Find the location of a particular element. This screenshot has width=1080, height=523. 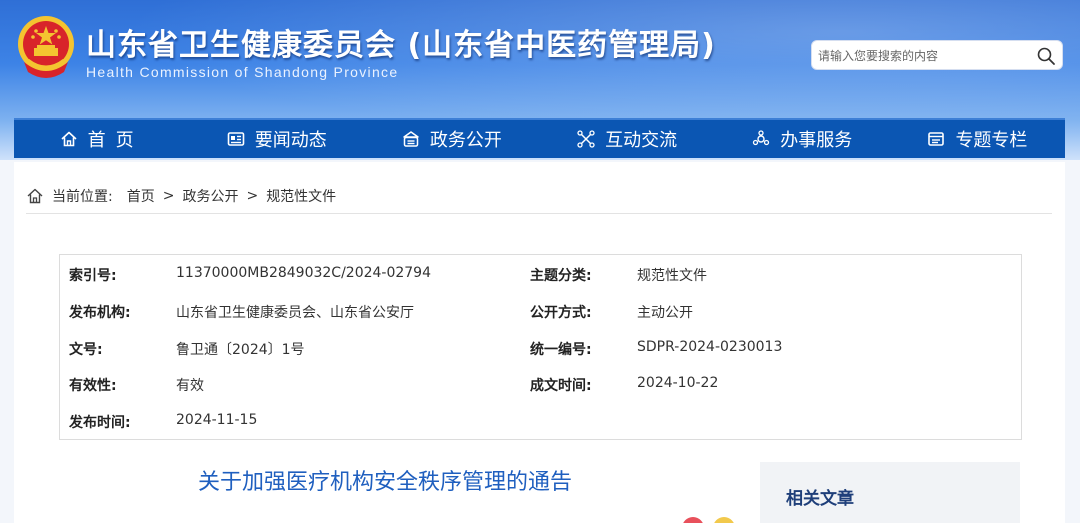

nav-item-topic: 专题专栏 is located at coordinates (977, 139).